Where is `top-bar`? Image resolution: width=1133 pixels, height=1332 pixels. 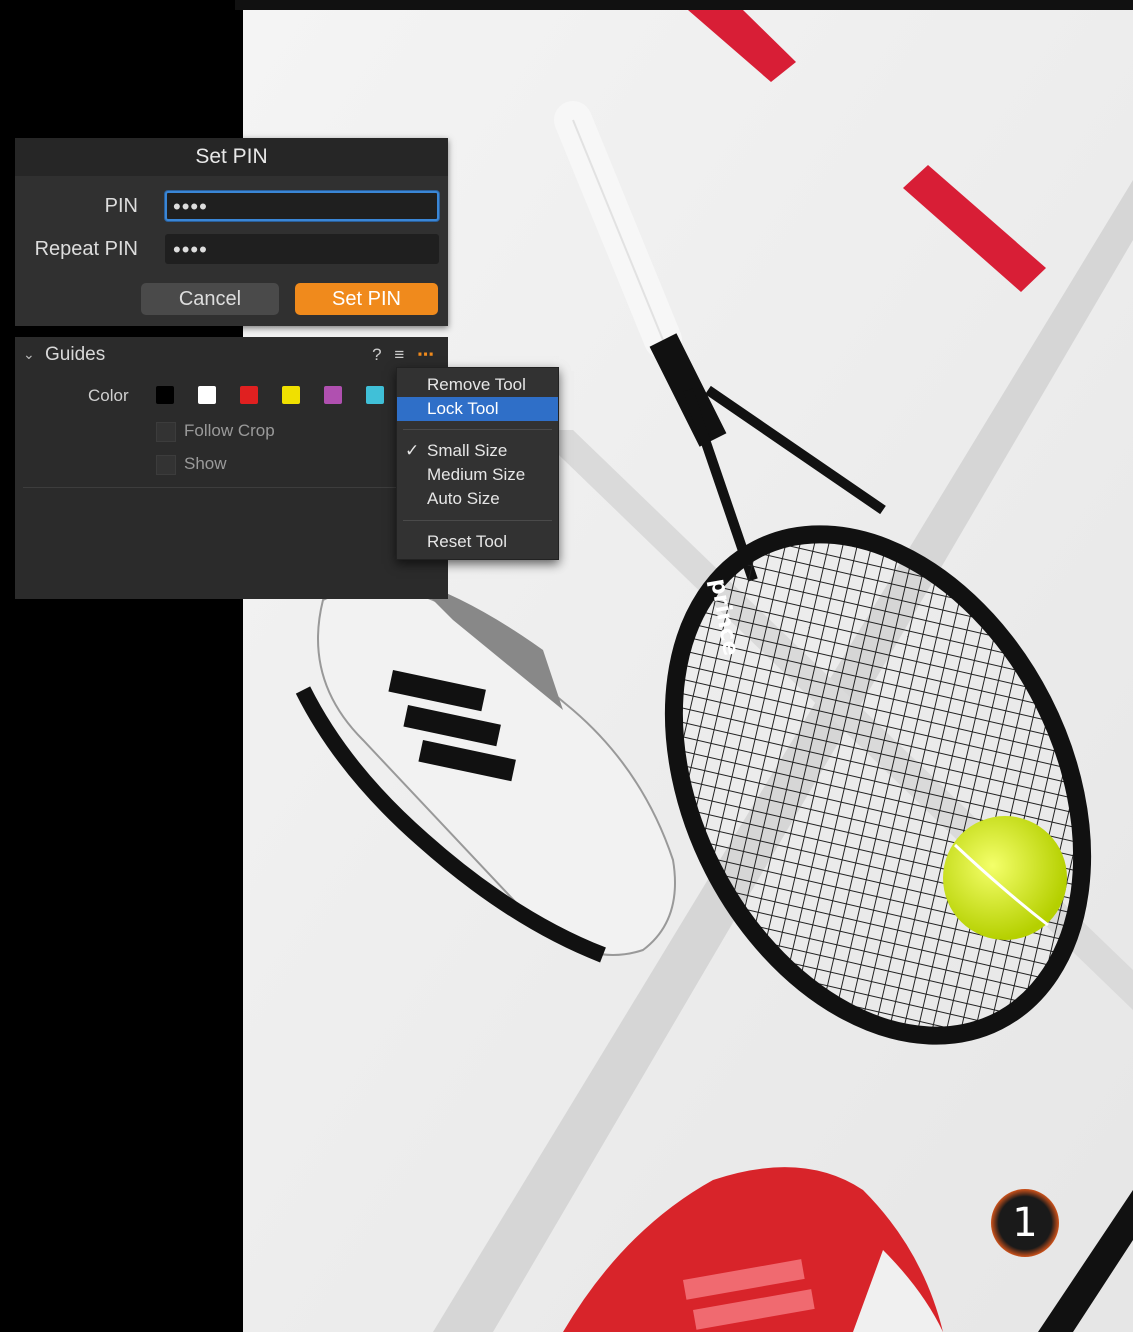 top-bar is located at coordinates (684, 5).